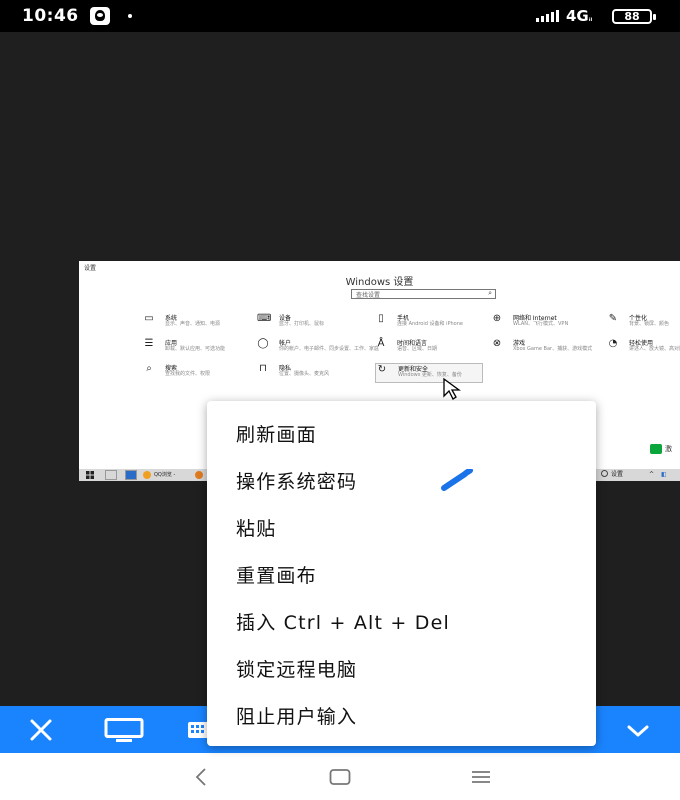 The width and height of the screenshot is (680, 800). I want to click on menu-item-label: 刷新画面, so click(276, 435).